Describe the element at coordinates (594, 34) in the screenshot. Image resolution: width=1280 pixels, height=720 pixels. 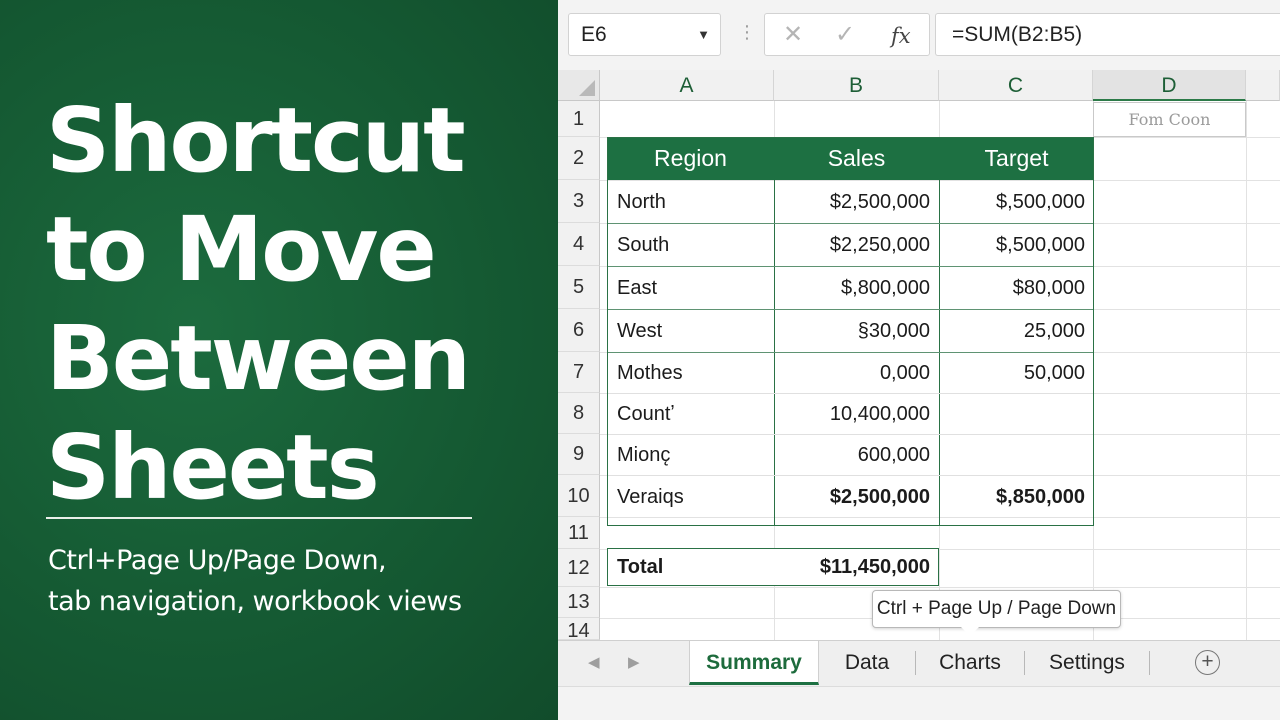
I see `name-box-value: E6` at that location.